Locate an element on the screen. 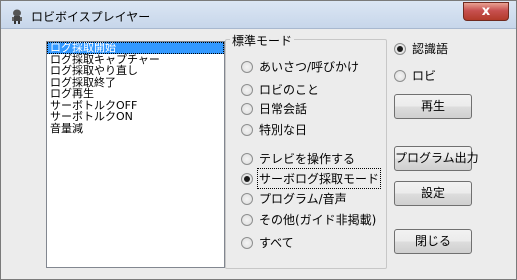 Image resolution: width=517 pixels, height=280 pixels. robot-icon is located at coordinates (17, 16).